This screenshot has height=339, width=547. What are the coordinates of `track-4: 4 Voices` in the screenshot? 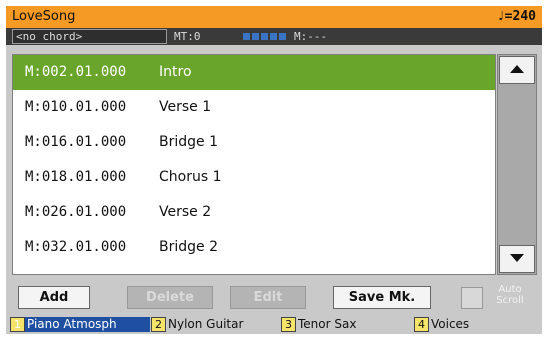 It's located at (459, 324).